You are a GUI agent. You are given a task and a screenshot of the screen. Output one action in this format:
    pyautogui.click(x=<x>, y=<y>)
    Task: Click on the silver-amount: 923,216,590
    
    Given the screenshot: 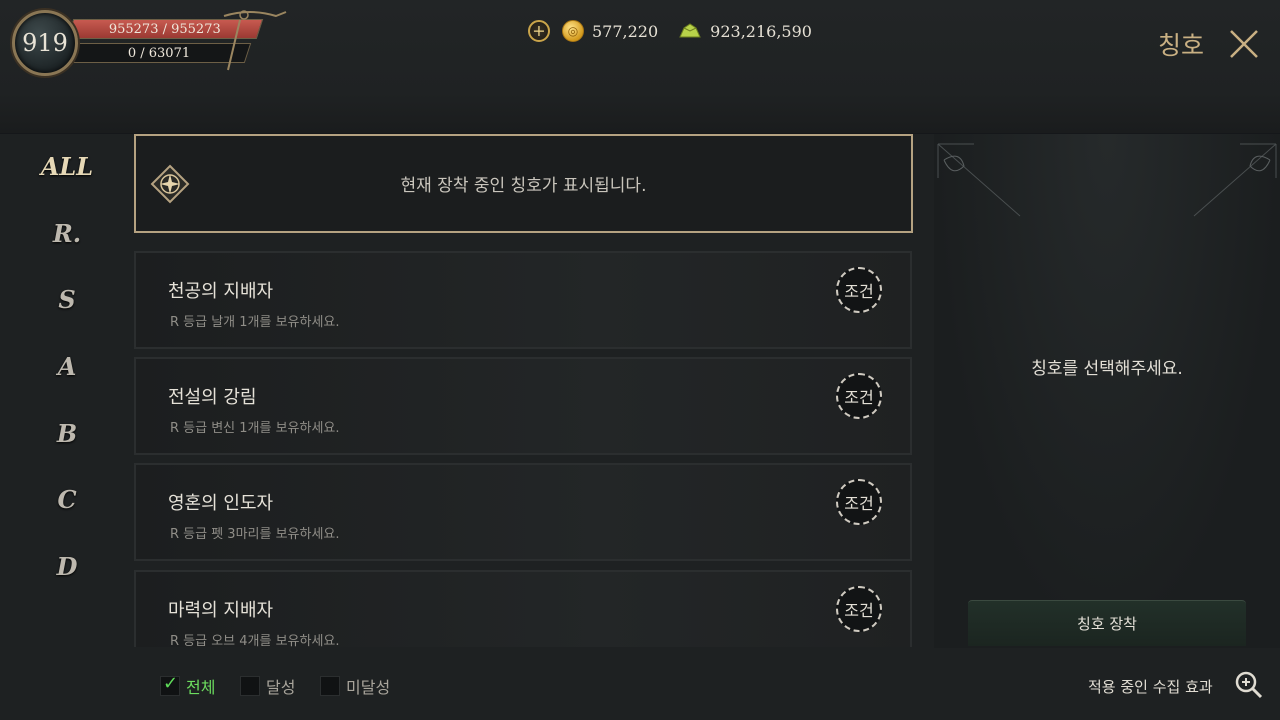 What is the action you would take?
    pyautogui.click(x=761, y=31)
    